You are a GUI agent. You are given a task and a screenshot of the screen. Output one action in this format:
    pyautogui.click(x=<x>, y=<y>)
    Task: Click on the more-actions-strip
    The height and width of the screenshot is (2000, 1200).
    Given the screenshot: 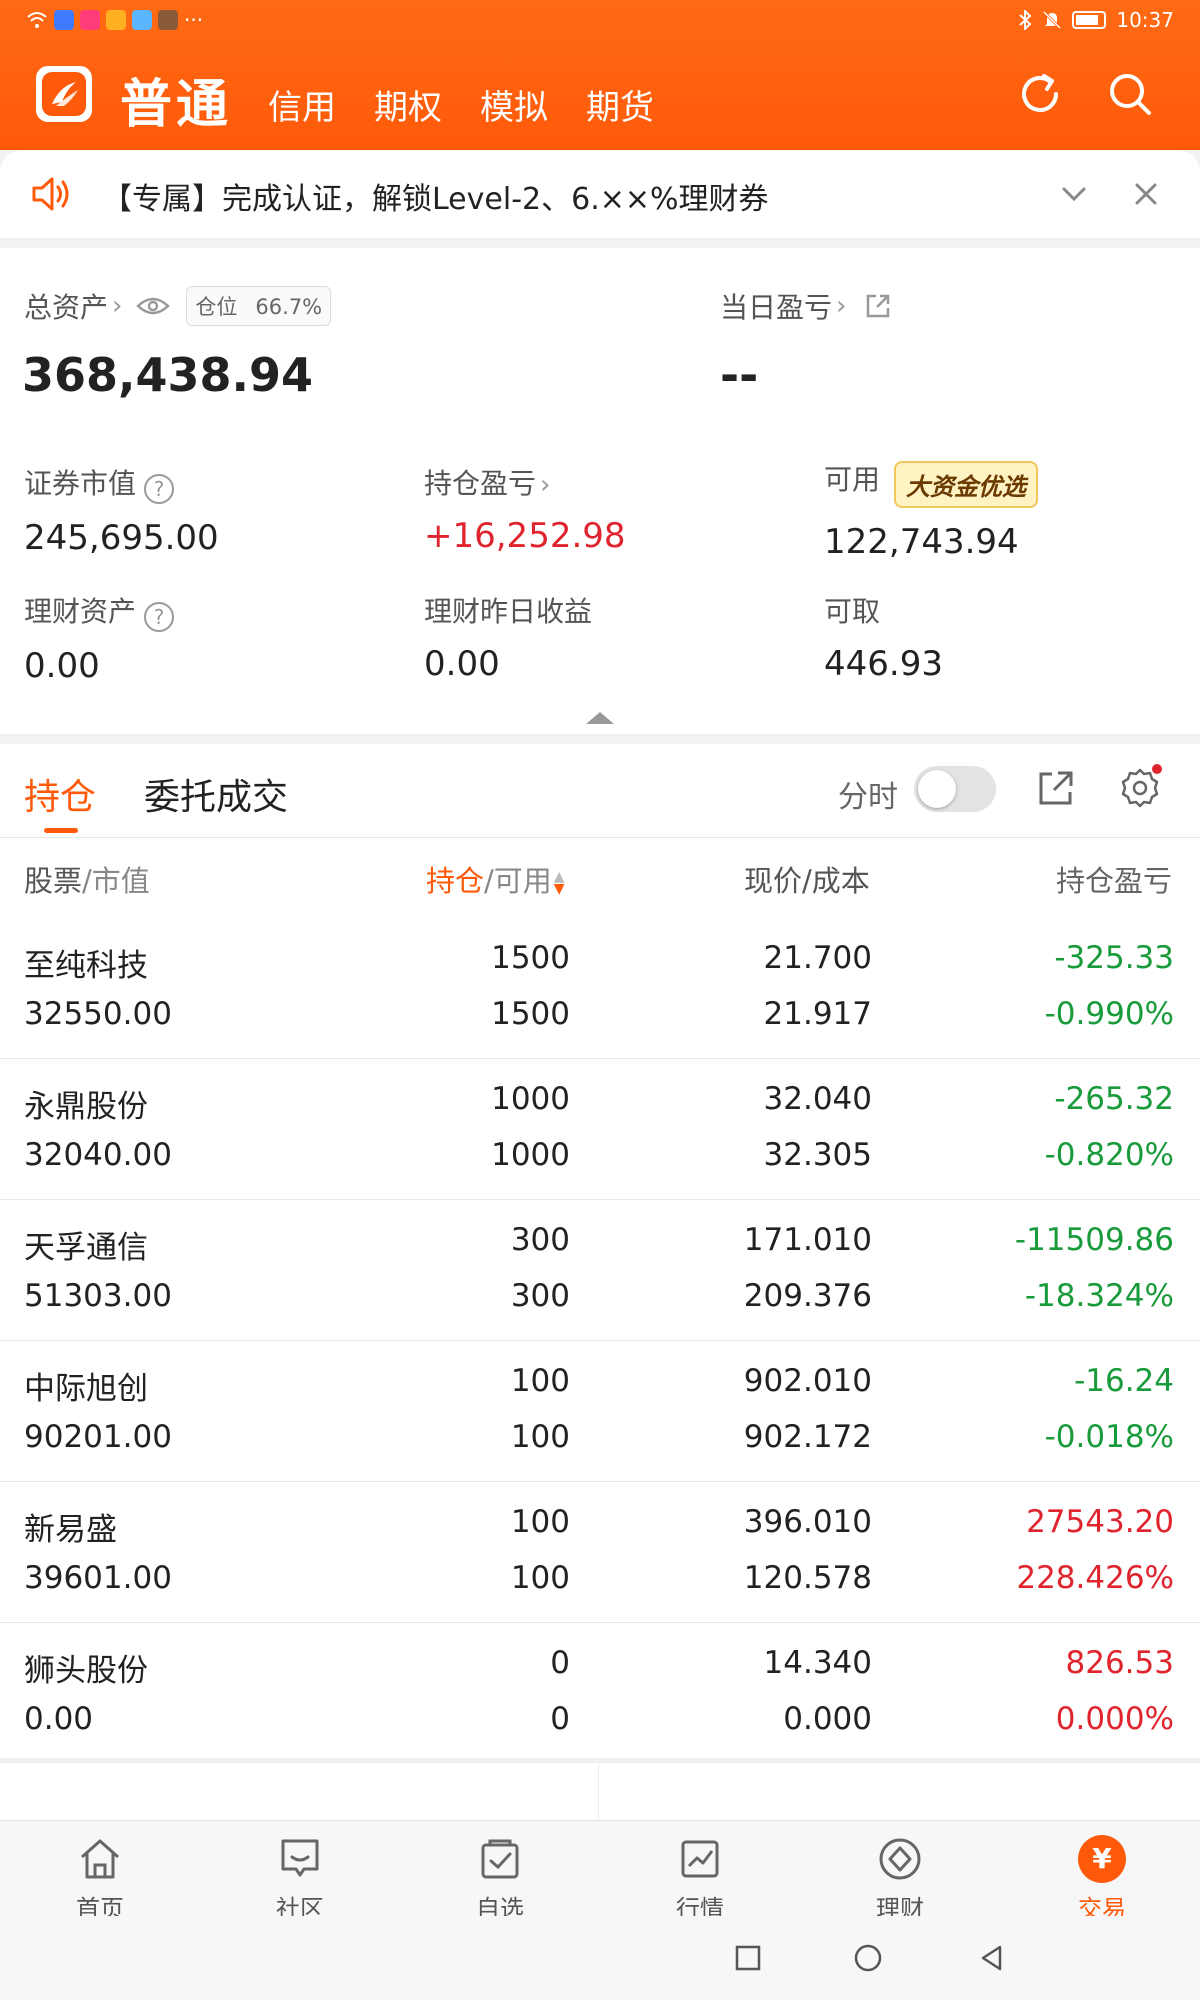 What is the action you would take?
    pyautogui.click(x=600, y=1792)
    